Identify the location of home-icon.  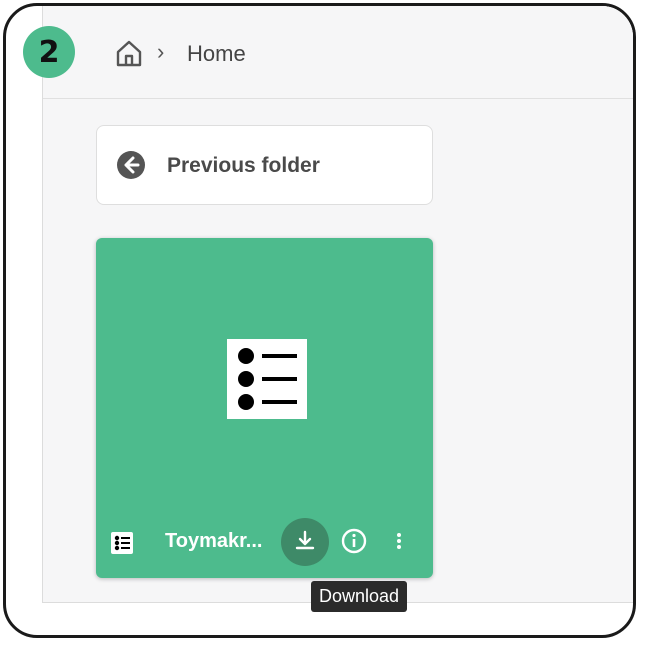
(129, 53).